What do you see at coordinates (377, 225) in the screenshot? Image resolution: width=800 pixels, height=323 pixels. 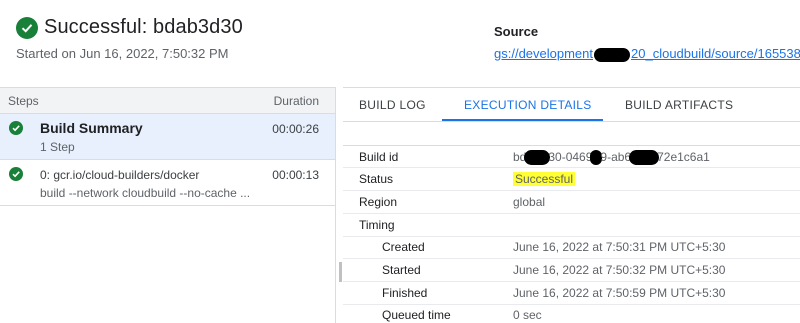 I see `timing-label: Timing` at bounding box center [377, 225].